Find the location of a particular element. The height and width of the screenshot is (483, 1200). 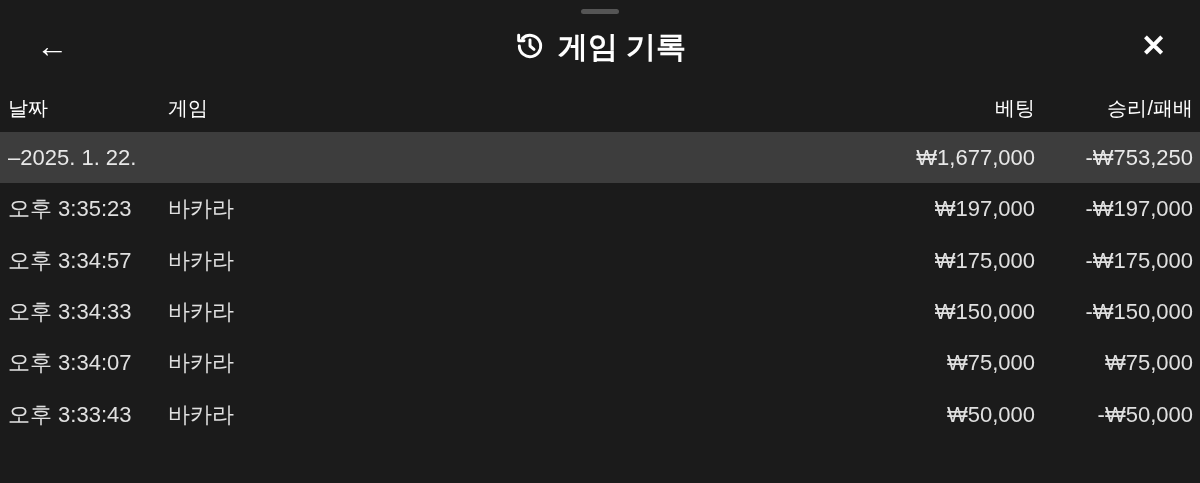

column-header: 승리/패배 is located at coordinates (1149, 108).